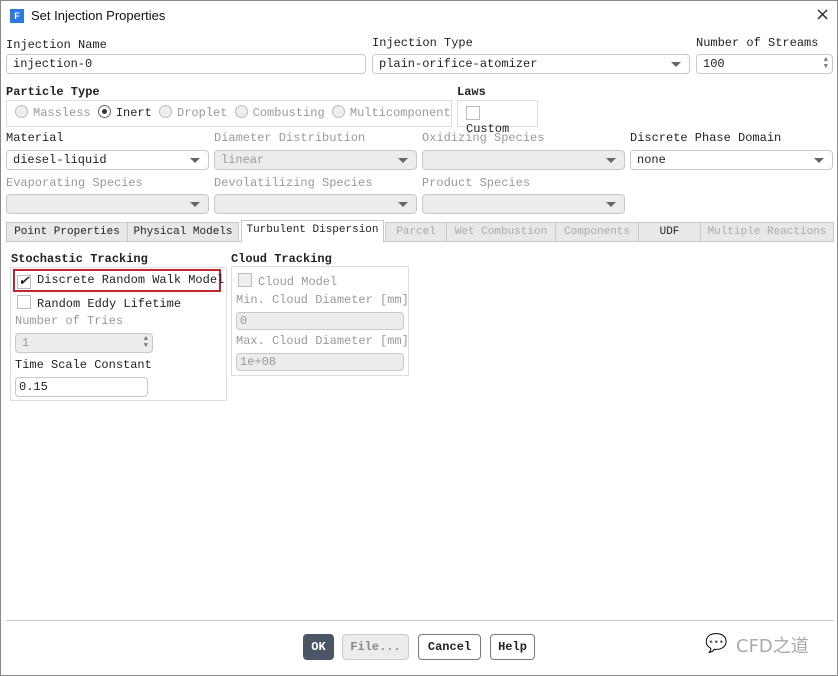 The height and width of the screenshot is (676, 838). I want to click on number-of-tries-stepper: 1 ▲ ▼, so click(84, 343).